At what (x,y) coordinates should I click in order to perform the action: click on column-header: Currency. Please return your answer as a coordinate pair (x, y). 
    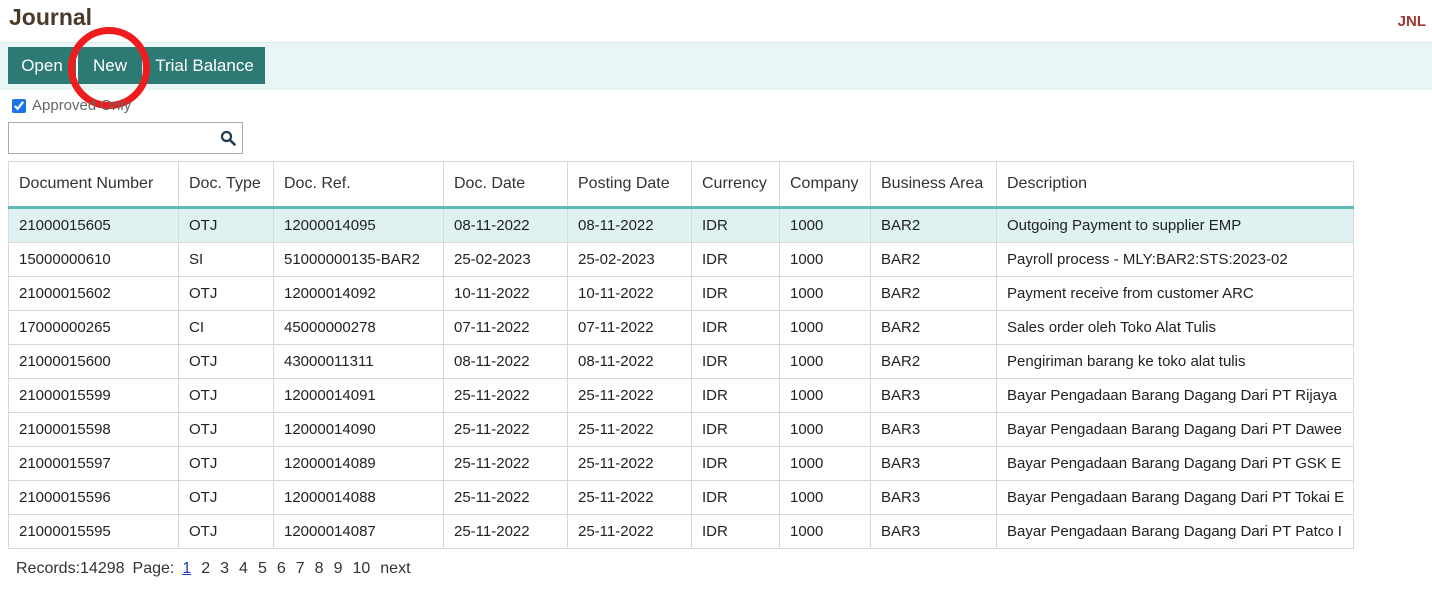
    Looking at the image, I should click on (735, 185).